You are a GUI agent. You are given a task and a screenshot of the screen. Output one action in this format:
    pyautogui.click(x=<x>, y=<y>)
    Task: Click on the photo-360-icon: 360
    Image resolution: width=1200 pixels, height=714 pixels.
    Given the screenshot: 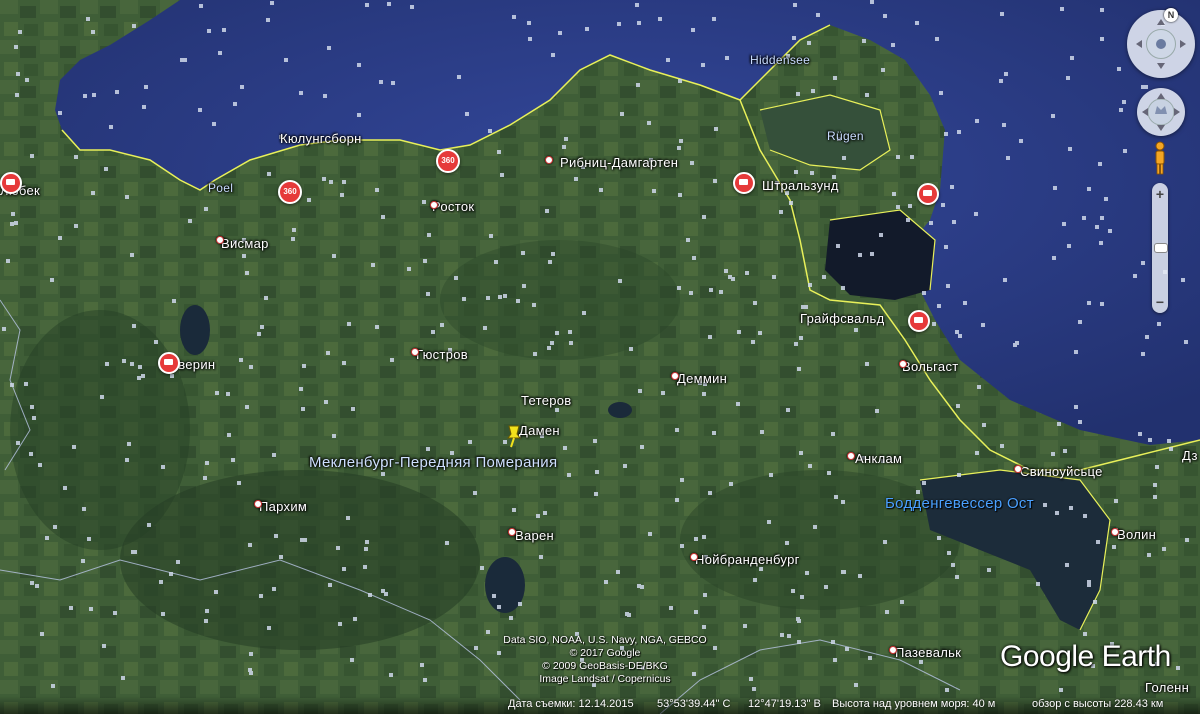 What is the action you would take?
    pyautogui.click(x=448, y=161)
    